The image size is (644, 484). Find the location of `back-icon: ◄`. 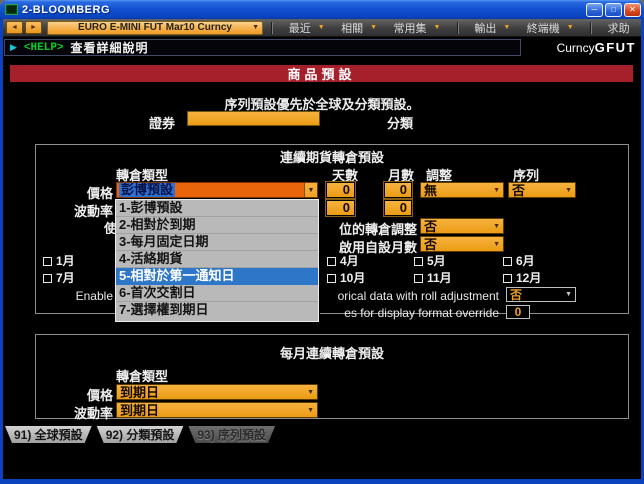

back-icon: ◄ is located at coordinates (14, 27).